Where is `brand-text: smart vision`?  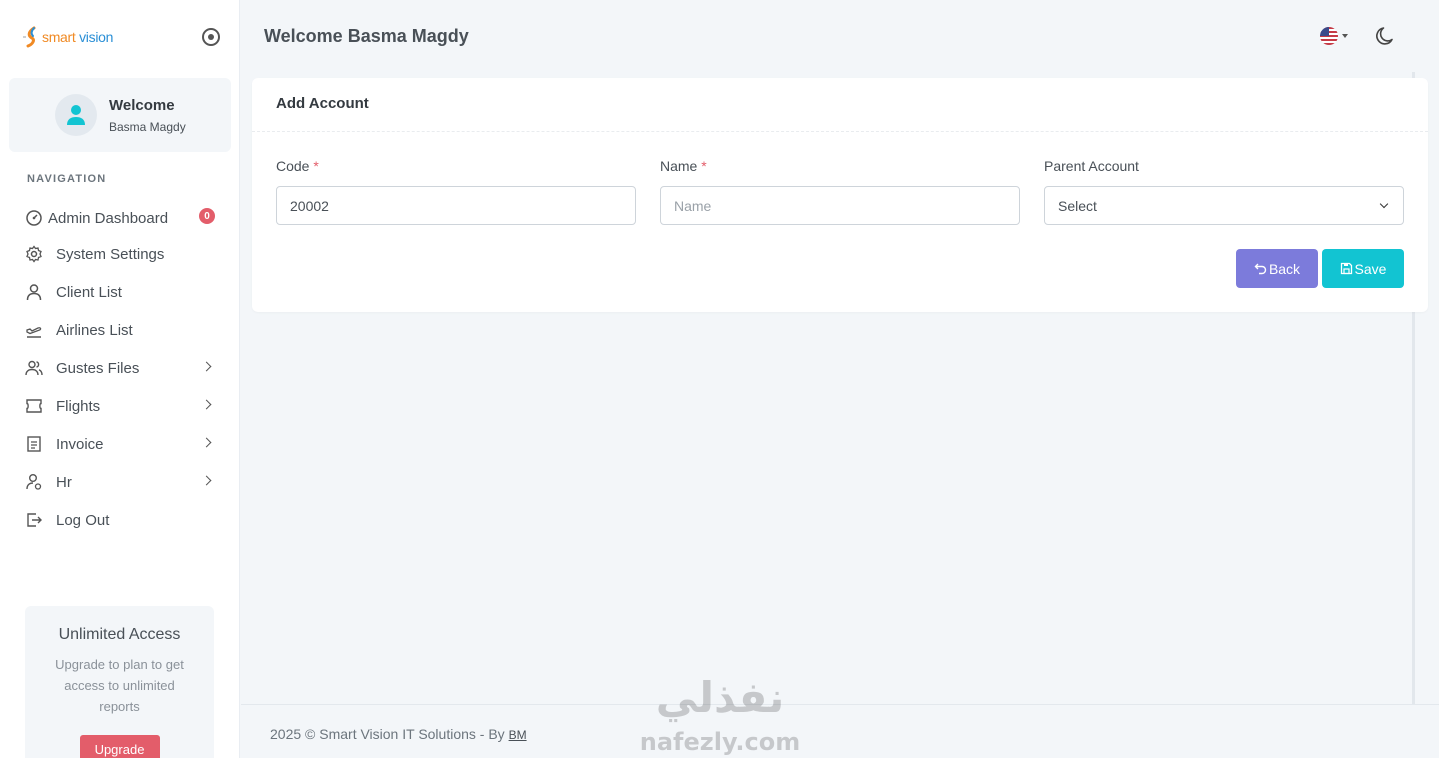
brand-text: smart vision is located at coordinates (78, 37).